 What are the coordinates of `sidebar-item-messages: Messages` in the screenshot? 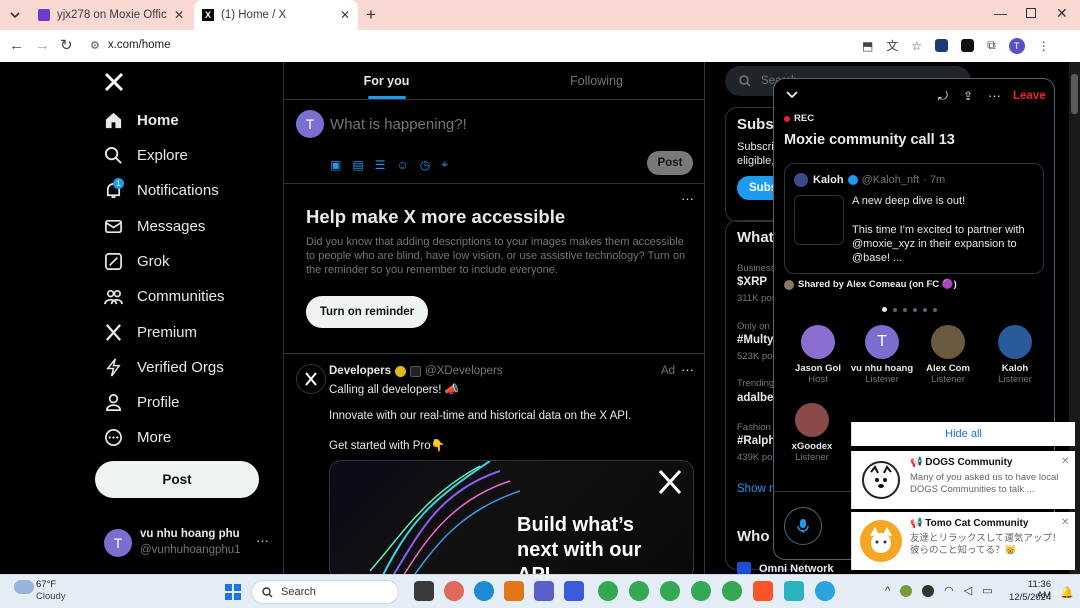 It's located at (154, 226).